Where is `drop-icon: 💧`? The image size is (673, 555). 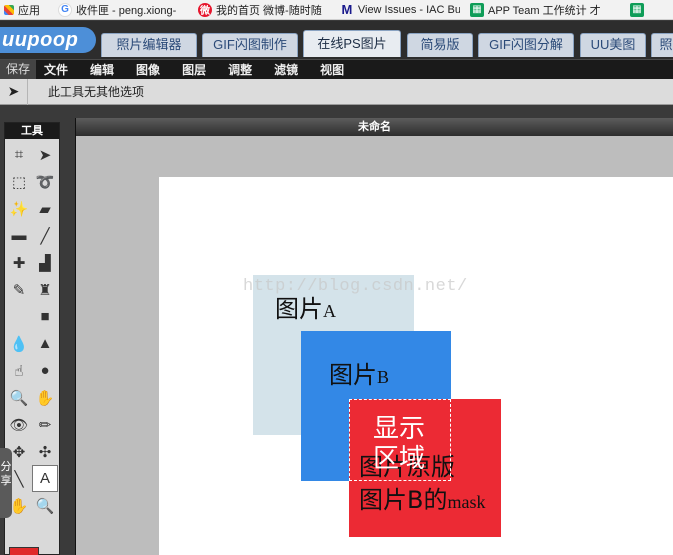
drop-icon: 💧 is located at coordinates (19, 343).